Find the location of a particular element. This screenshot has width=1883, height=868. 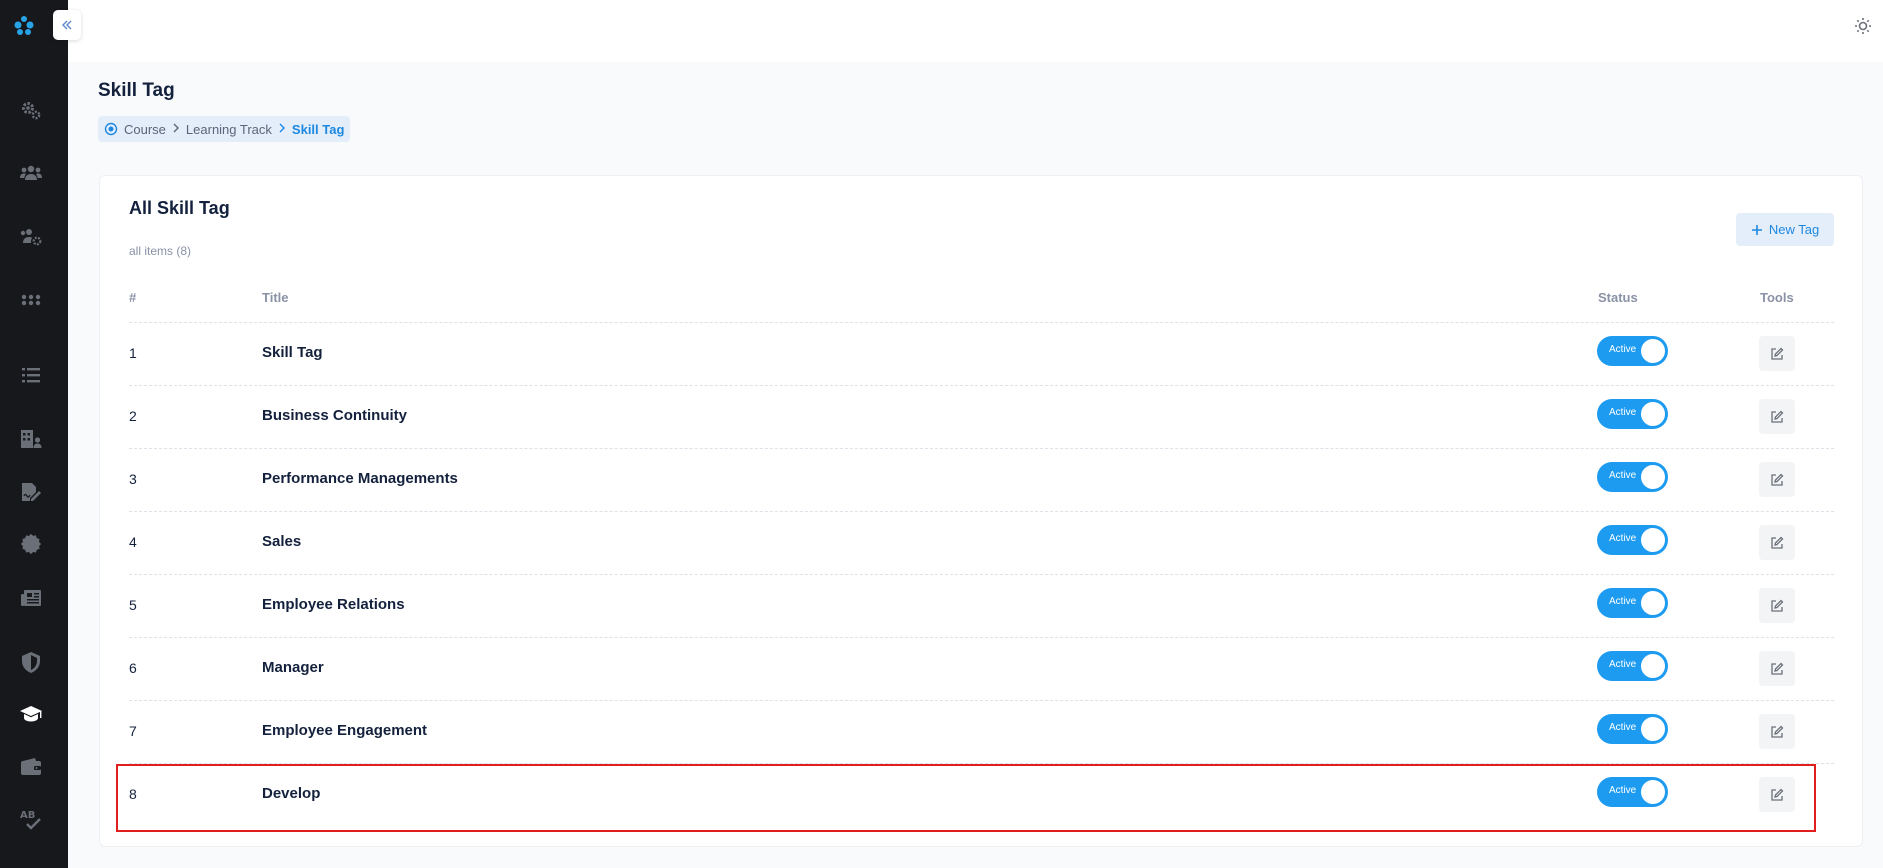

column-header-title: Title is located at coordinates (275, 297).